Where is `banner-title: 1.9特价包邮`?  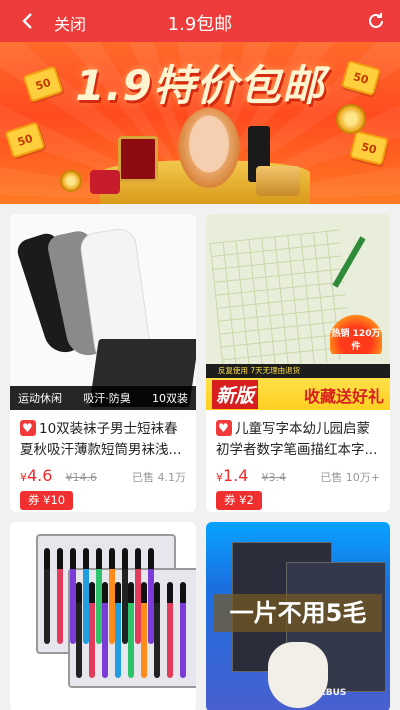
banner-title: 1.9特价包邮 is located at coordinates (200, 85).